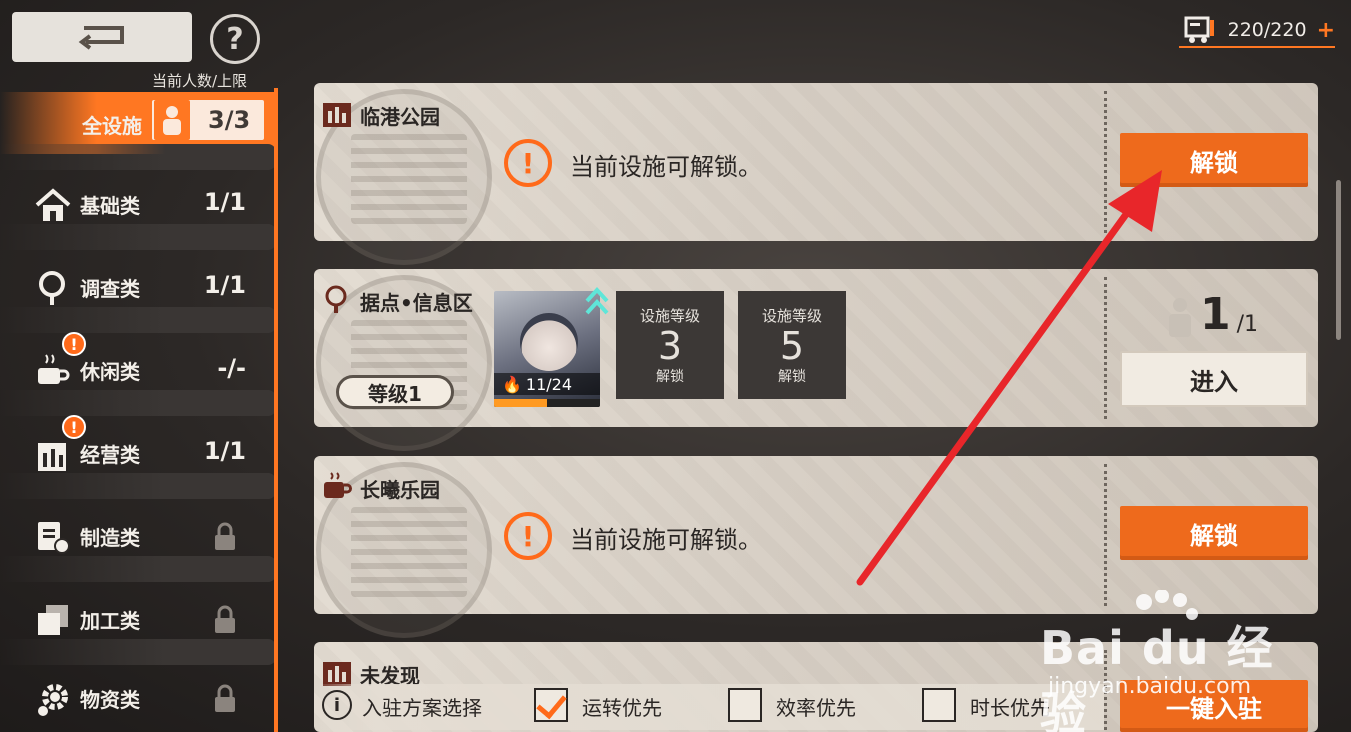 The image size is (1351, 732). I want to click on facility-level-badge: 等级1, so click(395, 392).